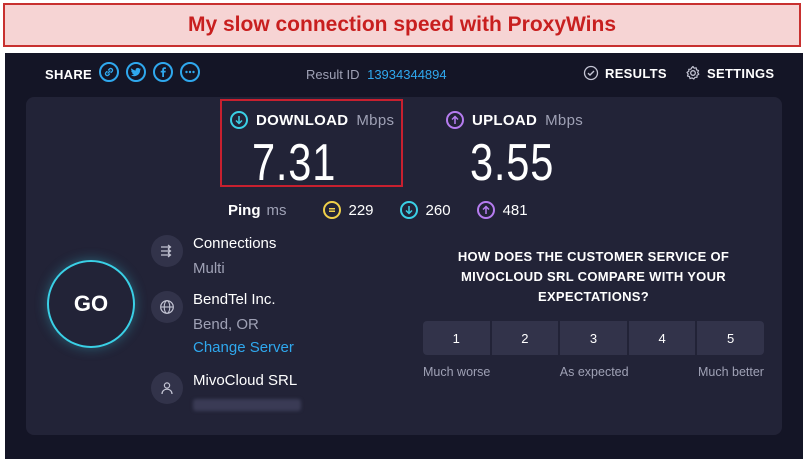 This screenshot has width=806, height=463. I want to click on caption-banner: My slow connection speed with ProxyWins, so click(402, 25).